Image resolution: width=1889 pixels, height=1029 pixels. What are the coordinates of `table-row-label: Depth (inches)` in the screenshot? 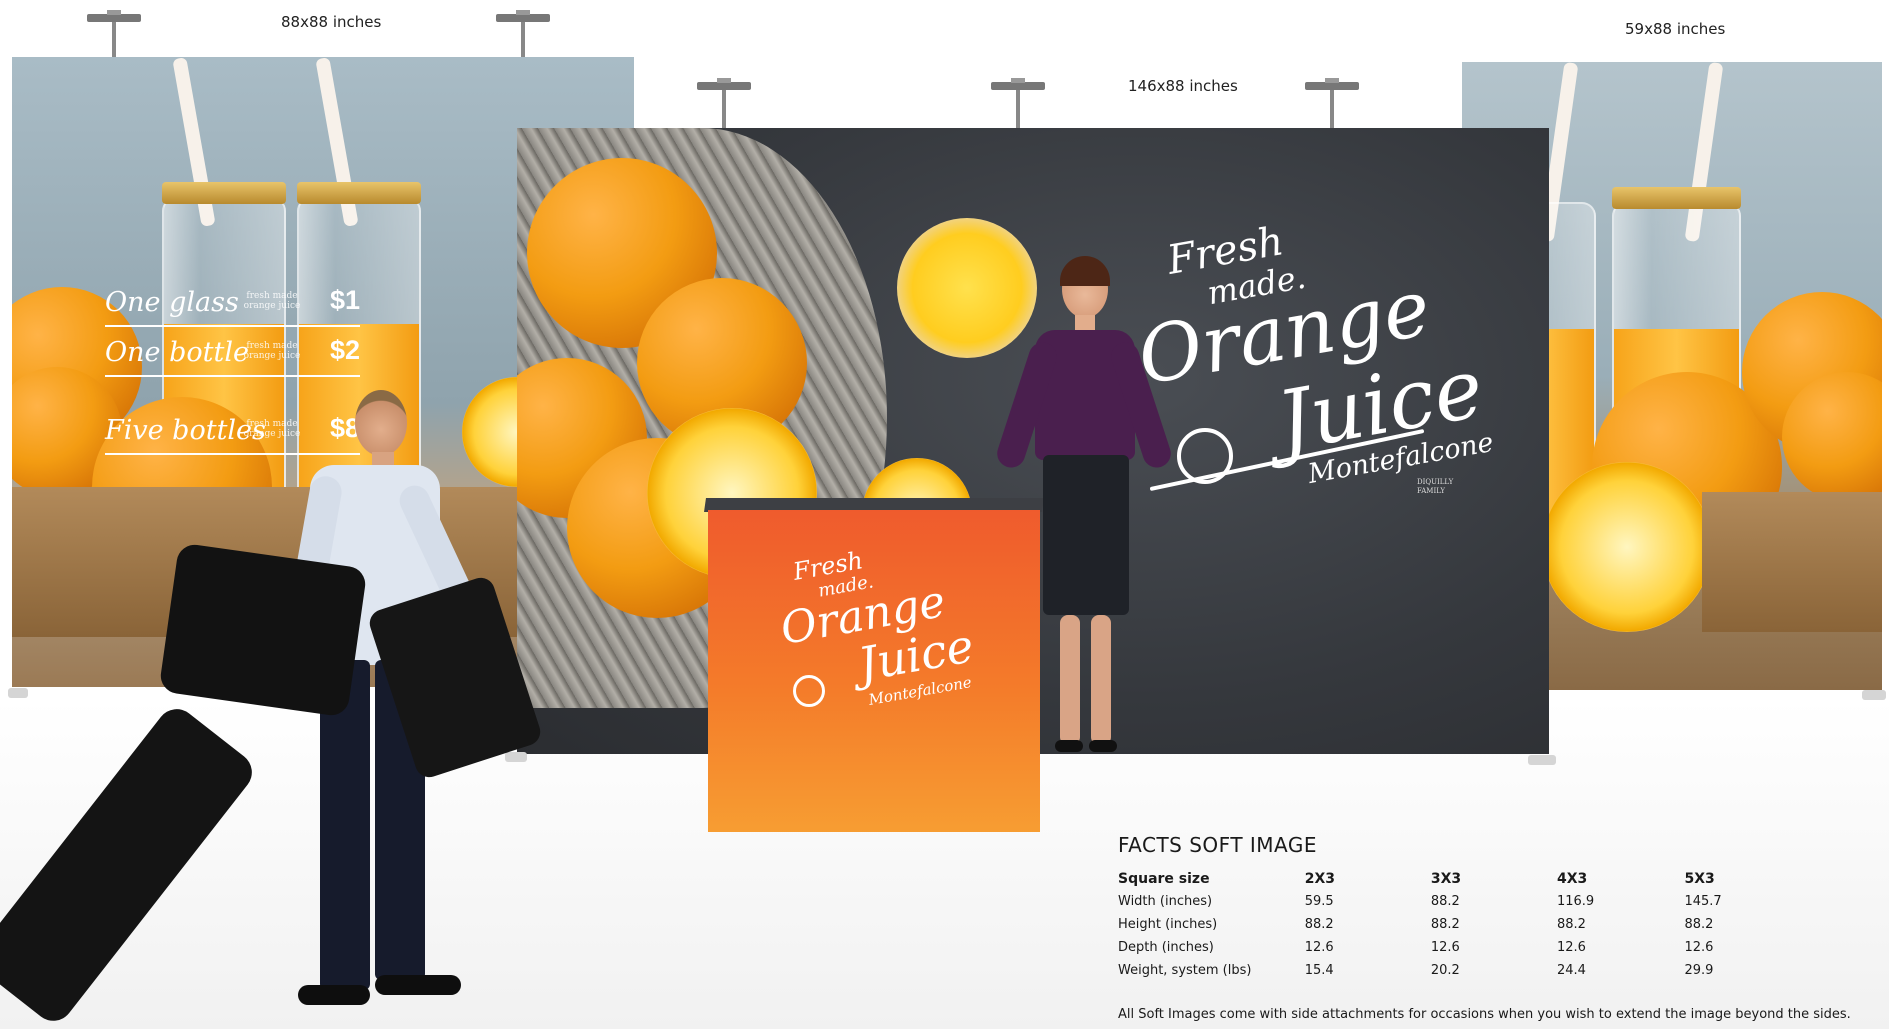 It's located at (1166, 947).